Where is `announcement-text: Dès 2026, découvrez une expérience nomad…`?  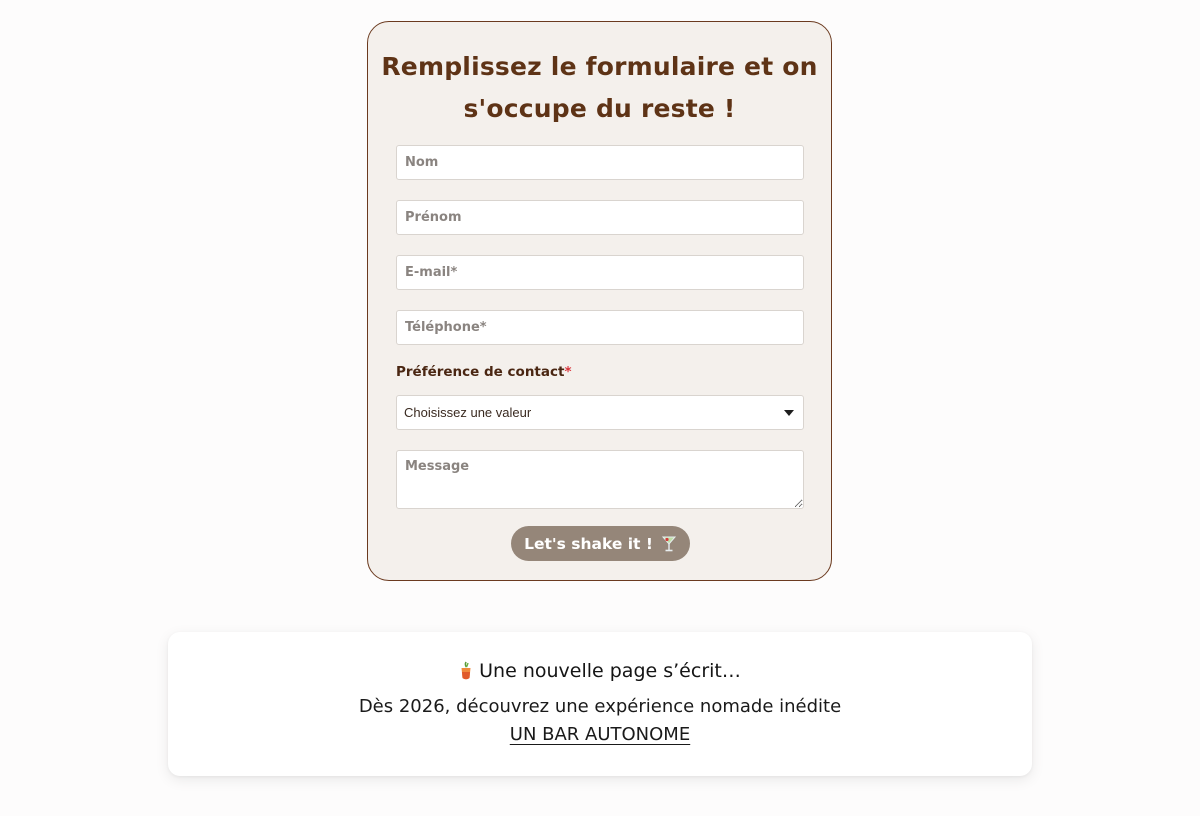
announcement-text: Dès 2026, découvrez une expérience nomad… is located at coordinates (600, 706).